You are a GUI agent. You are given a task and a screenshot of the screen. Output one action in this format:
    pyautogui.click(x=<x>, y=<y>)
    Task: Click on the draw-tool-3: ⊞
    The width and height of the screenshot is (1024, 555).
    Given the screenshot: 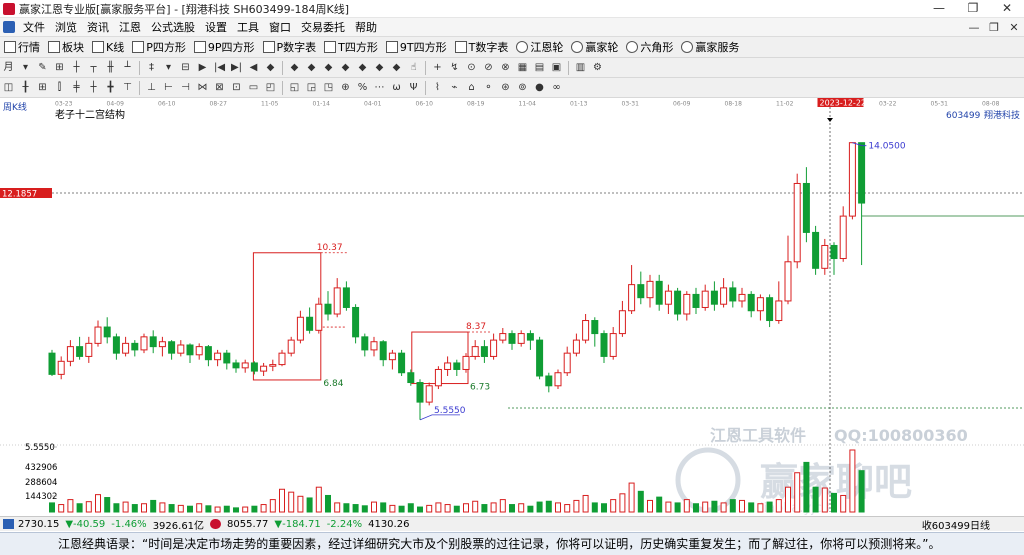 What is the action you would take?
    pyautogui.click(x=59, y=67)
    